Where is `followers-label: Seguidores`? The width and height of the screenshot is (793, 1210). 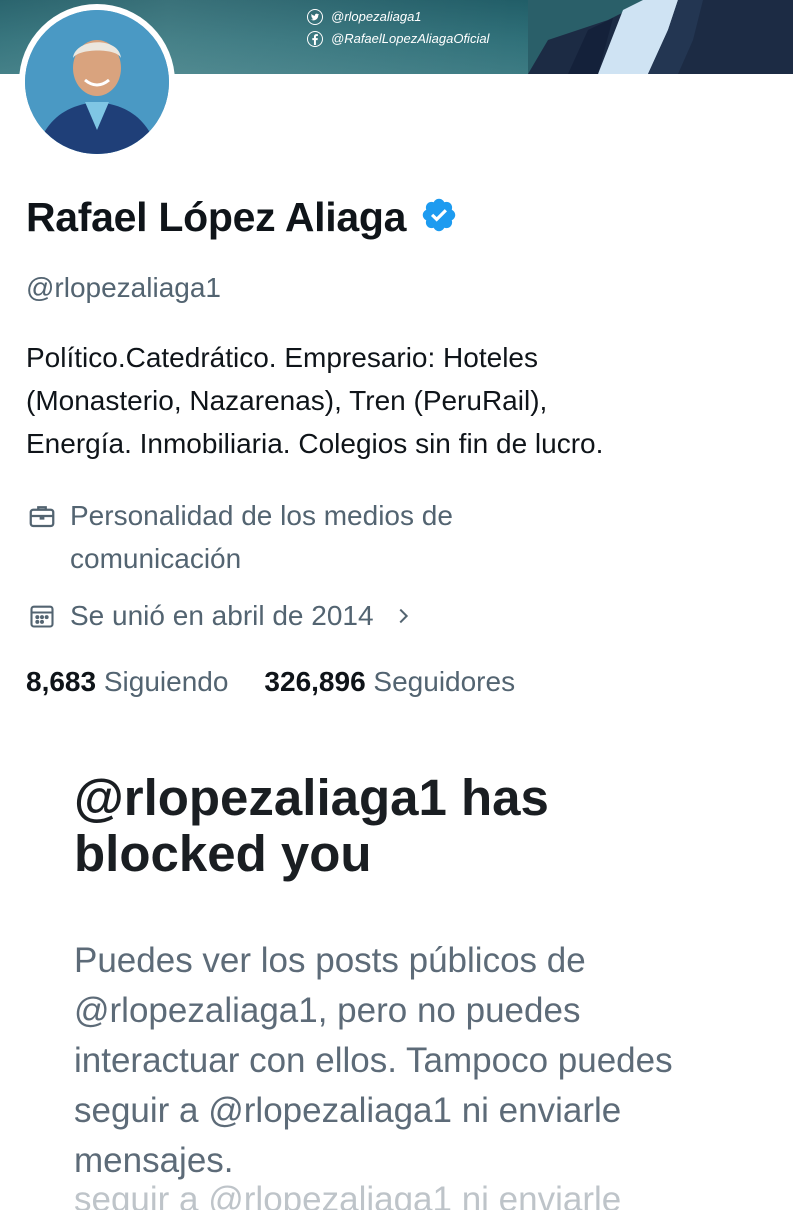
followers-label: Seguidores is located at coordinates (444, 681).